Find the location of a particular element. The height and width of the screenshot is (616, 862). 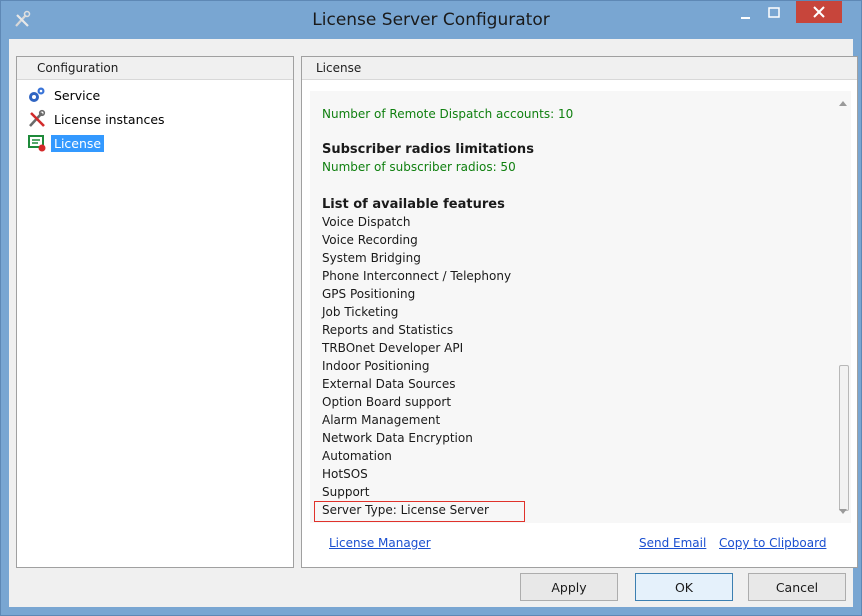

features-section-title: List of available features is located at coordinates (413, 204).